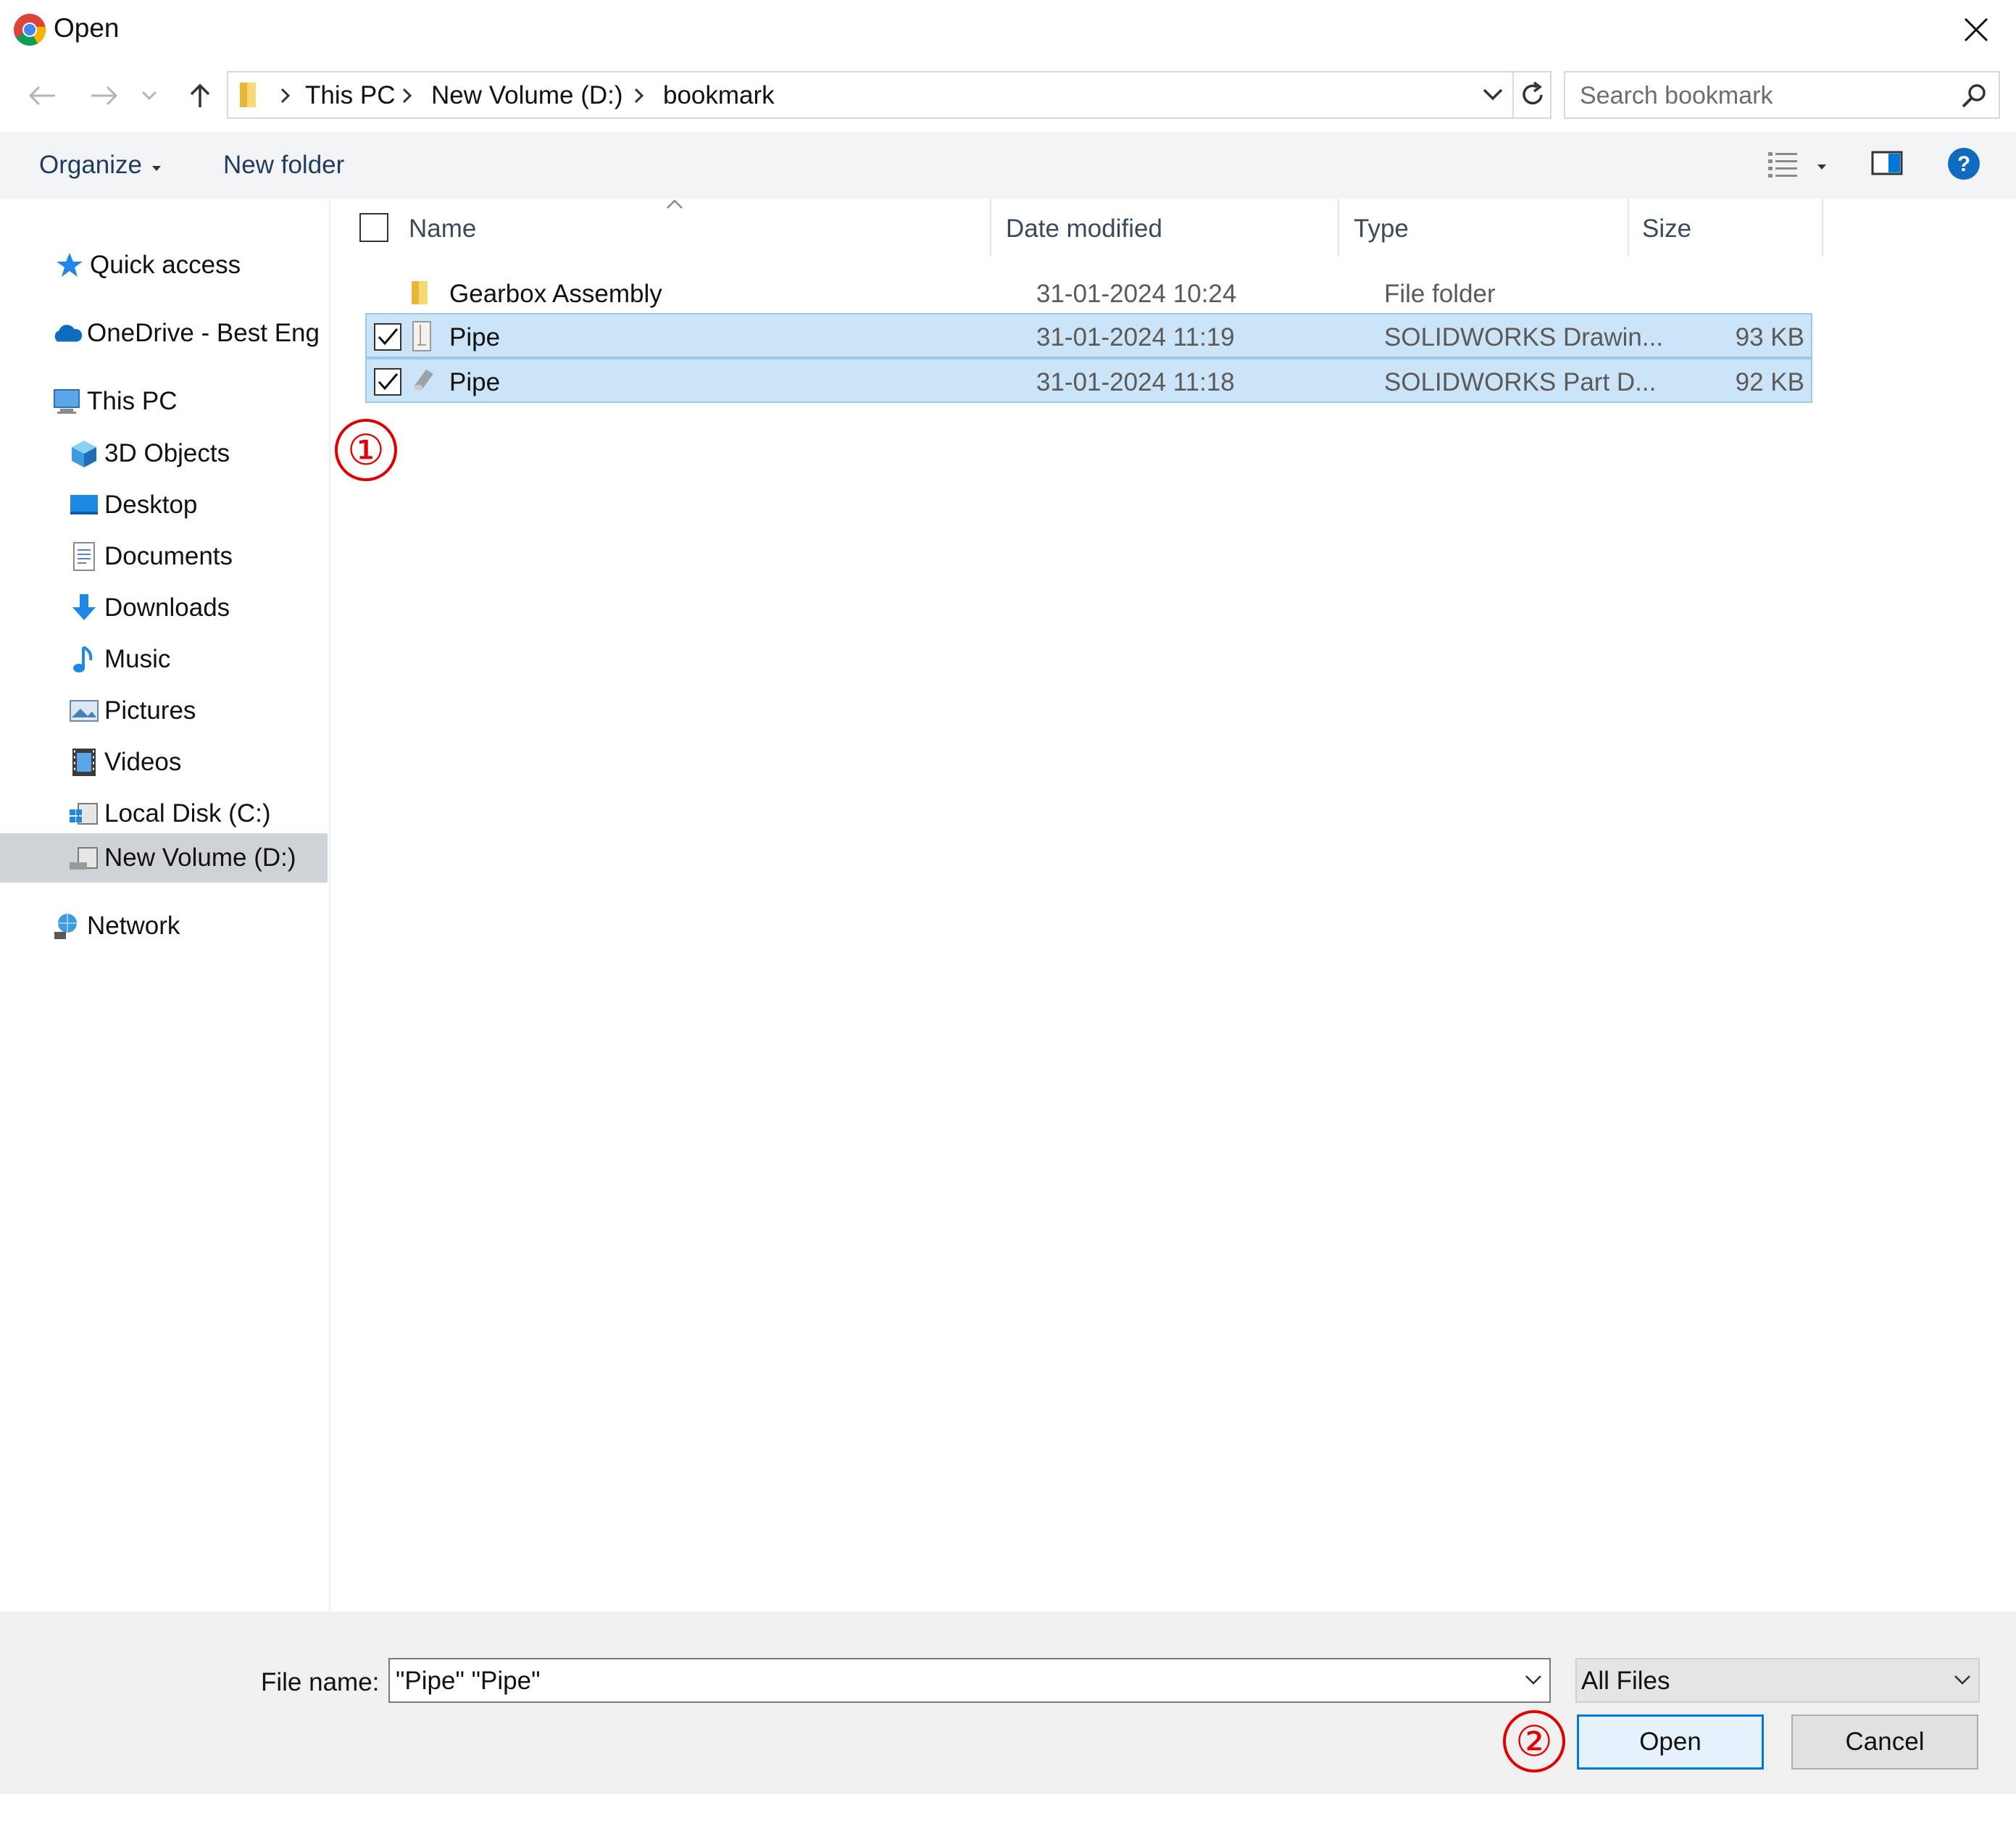 This screenshot has height=1821, width=2016. Describe the element at coordinates (84, 711) in the screenshot. I see `pictures-icon` at that location.